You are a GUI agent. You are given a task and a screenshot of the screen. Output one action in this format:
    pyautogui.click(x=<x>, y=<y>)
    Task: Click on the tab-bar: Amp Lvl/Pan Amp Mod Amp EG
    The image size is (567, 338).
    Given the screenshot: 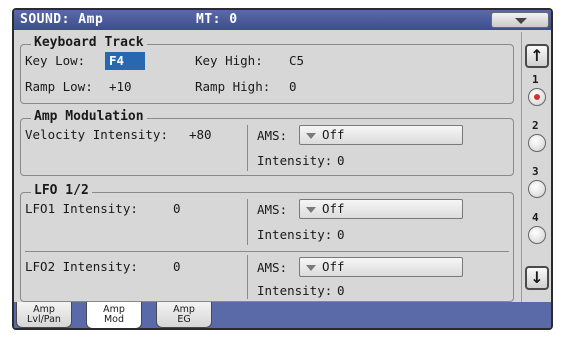 What is the action you would take?
    pyautogui.click(x=282, y=315)
    